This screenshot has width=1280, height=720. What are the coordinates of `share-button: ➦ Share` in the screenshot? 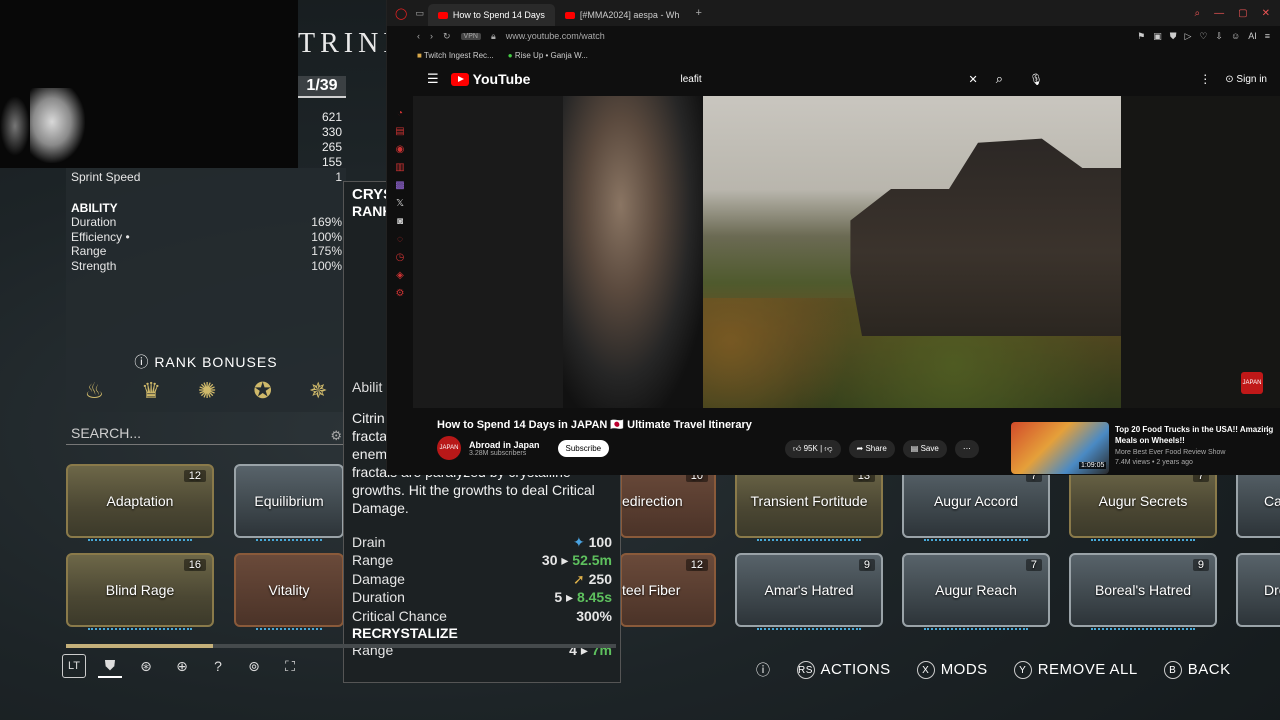 It's located at (871, 449).